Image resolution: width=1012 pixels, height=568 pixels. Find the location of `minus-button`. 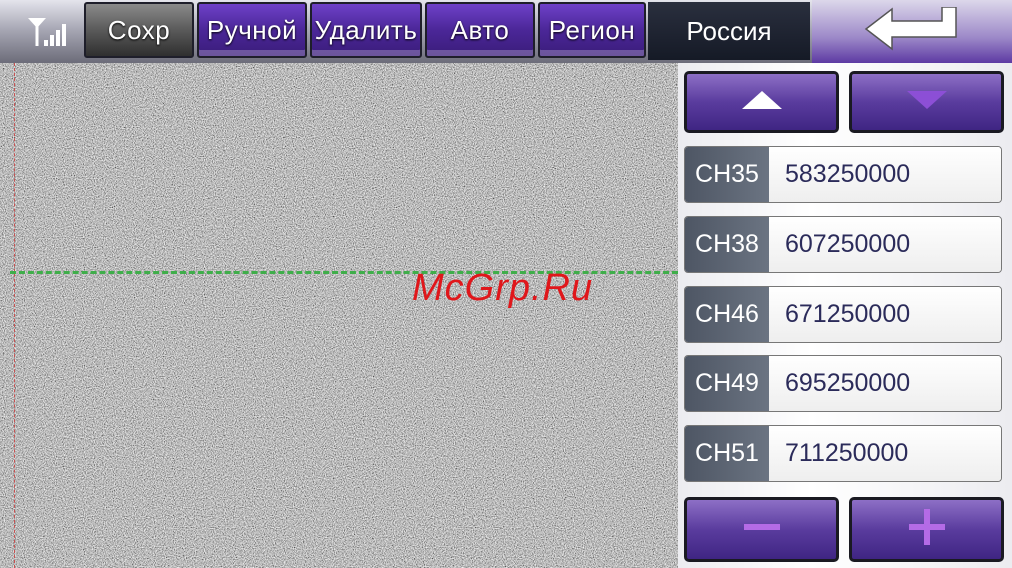

minus-button is located at coordinates (761, 529).